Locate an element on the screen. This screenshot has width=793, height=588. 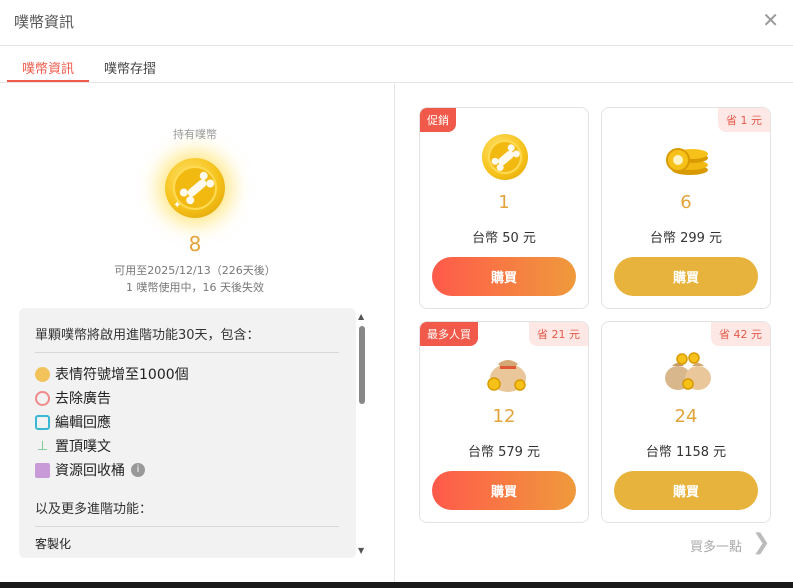
feature-item: 資源回收桶 i is located at coordinates (90, 470).